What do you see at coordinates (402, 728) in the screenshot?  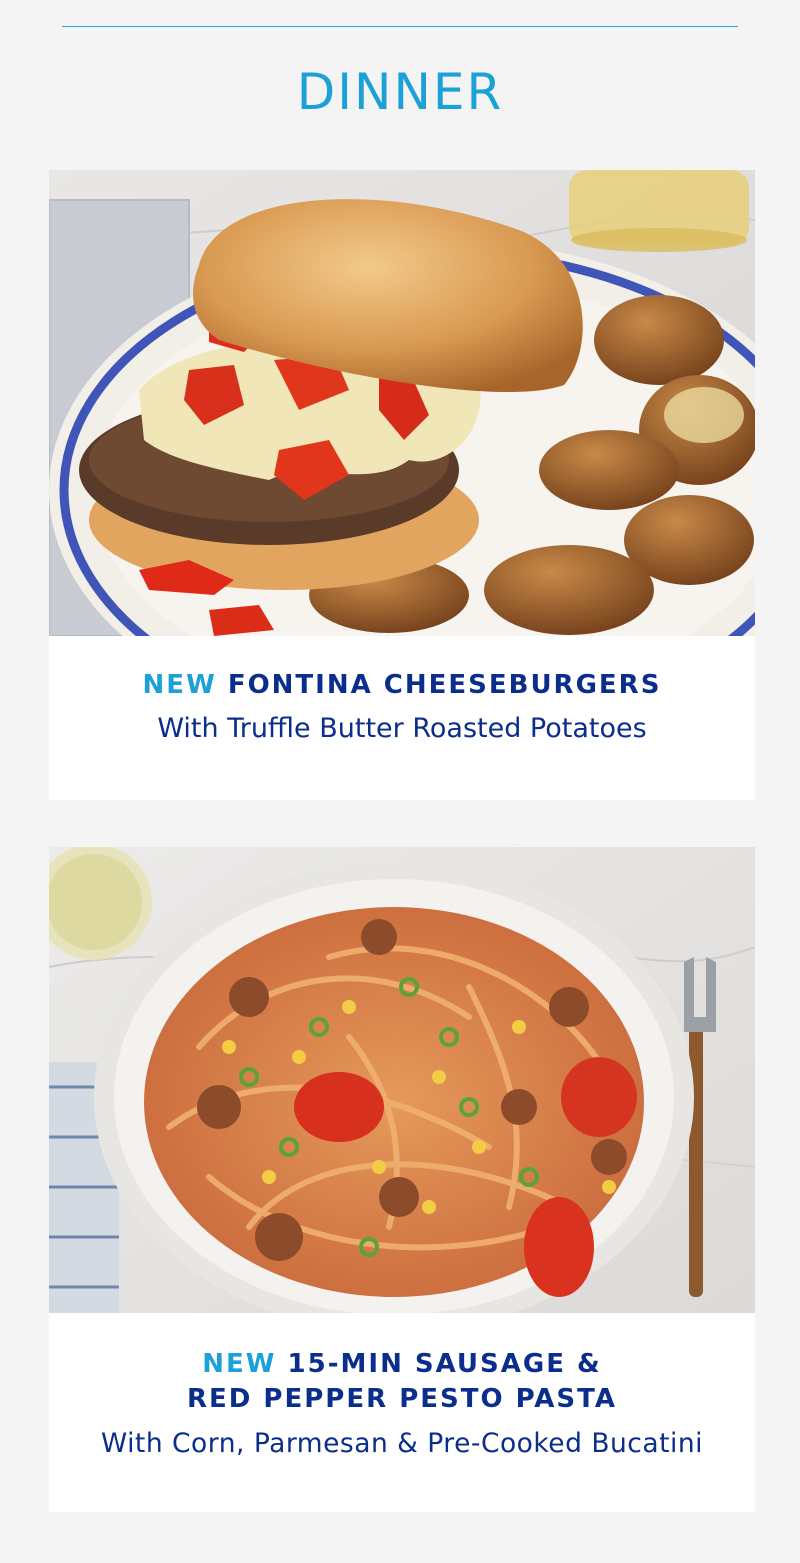 I see `recipe-subtitle: With Truffle Butter Roasted Potatoes` at bounding box center [402, 728].